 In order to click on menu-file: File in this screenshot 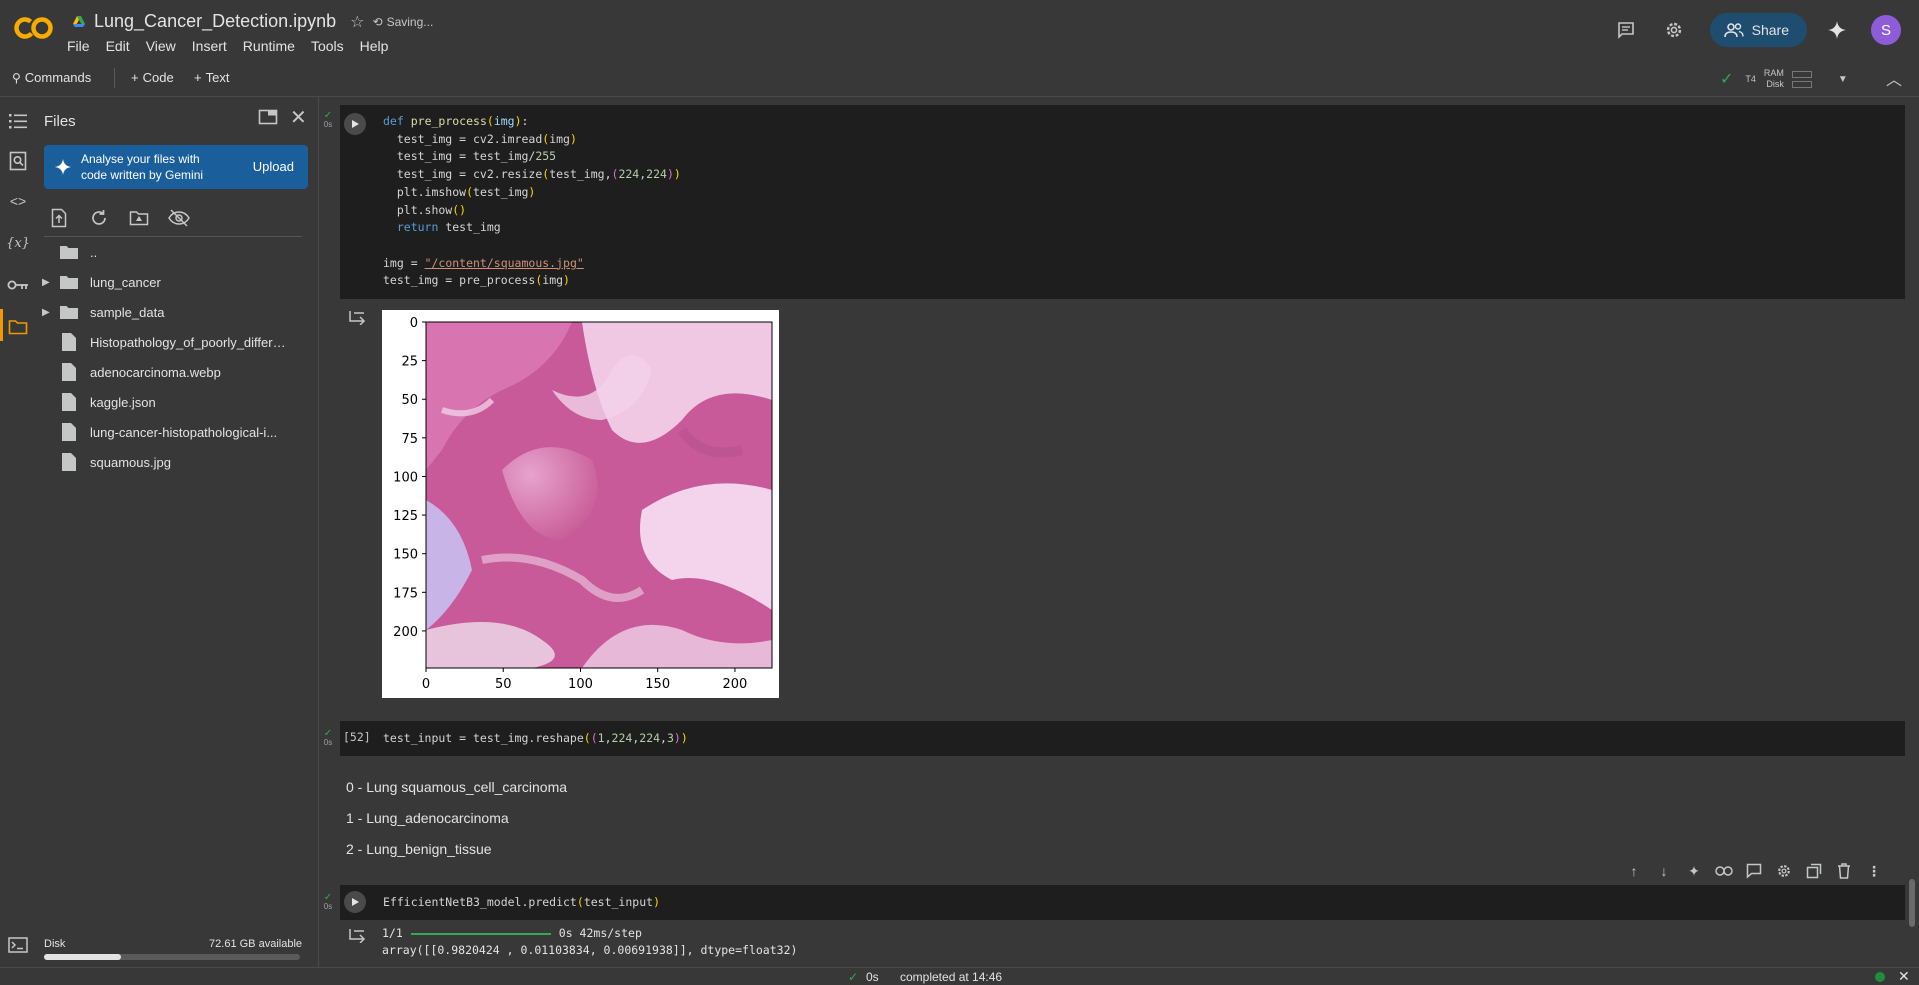, I will do `click(82, 46)`.